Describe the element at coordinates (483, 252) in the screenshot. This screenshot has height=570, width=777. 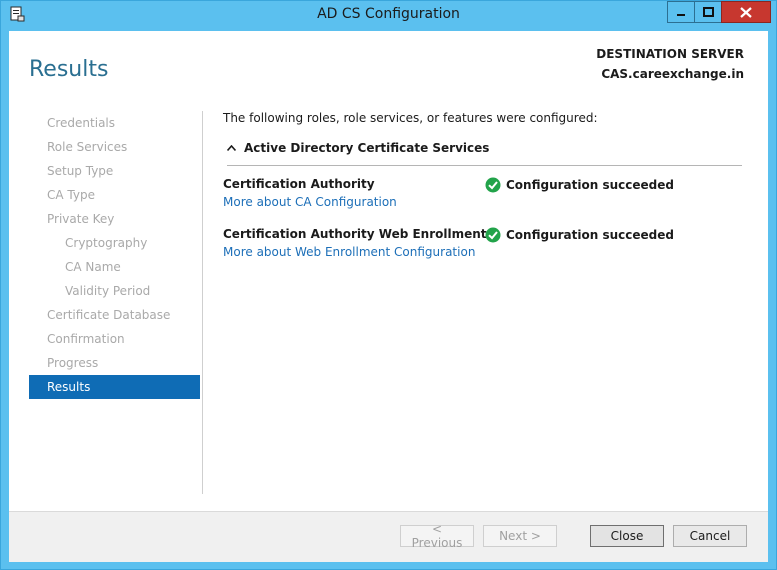
I see `more-about-web-enrollment-link: More about Web Enrollment Configuration` at that location.